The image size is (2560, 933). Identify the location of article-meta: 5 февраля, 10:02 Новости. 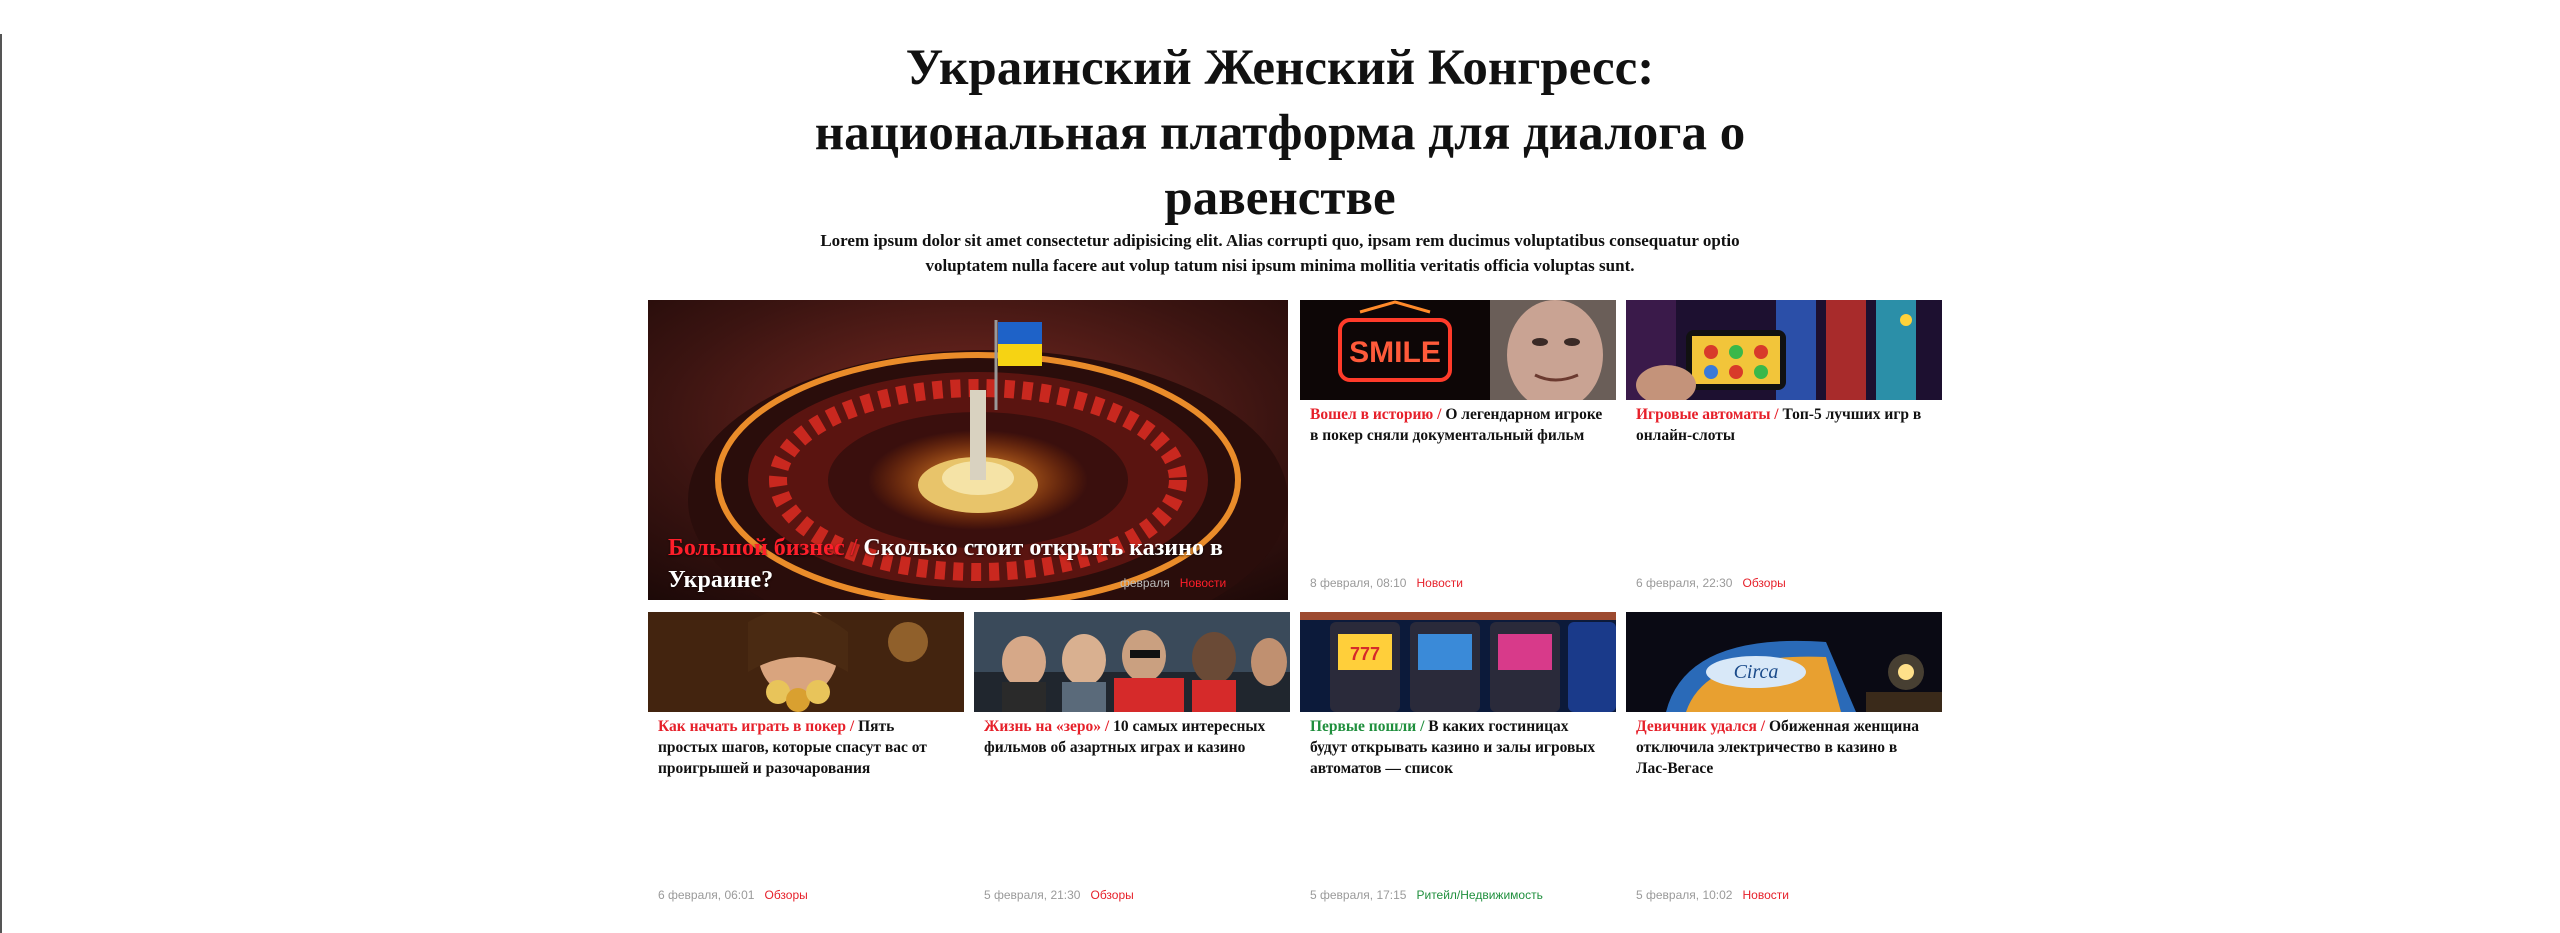
(1712, 895).